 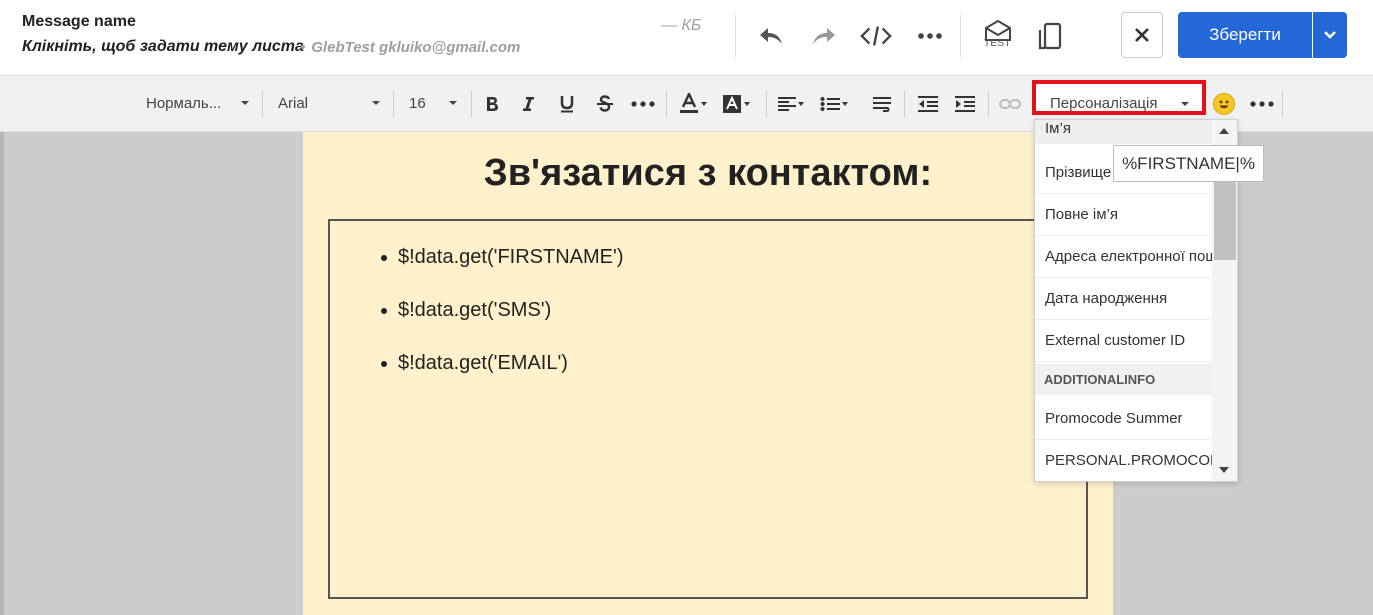 What do you see at coordinates (876, 36) in the screenshot?
I see `code-view-icon` at bounding box center [876, 36].